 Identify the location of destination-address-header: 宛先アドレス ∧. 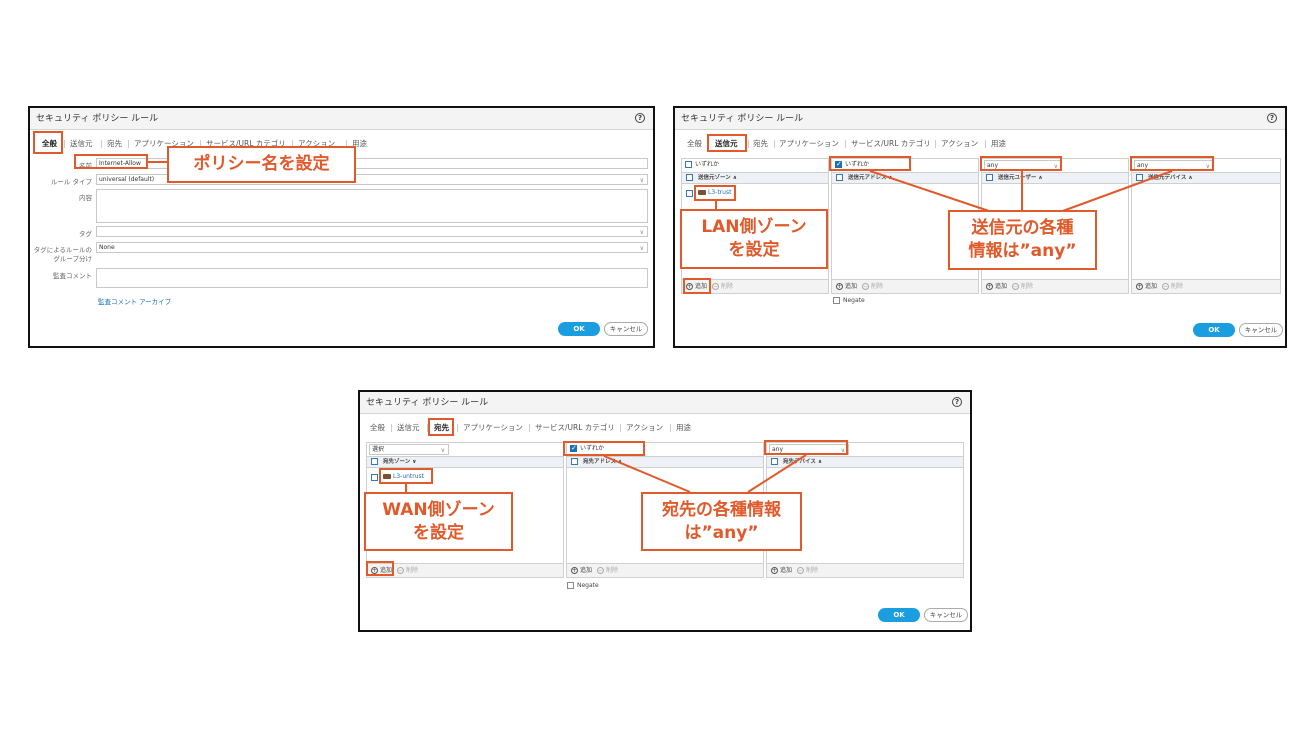
(665, 462).